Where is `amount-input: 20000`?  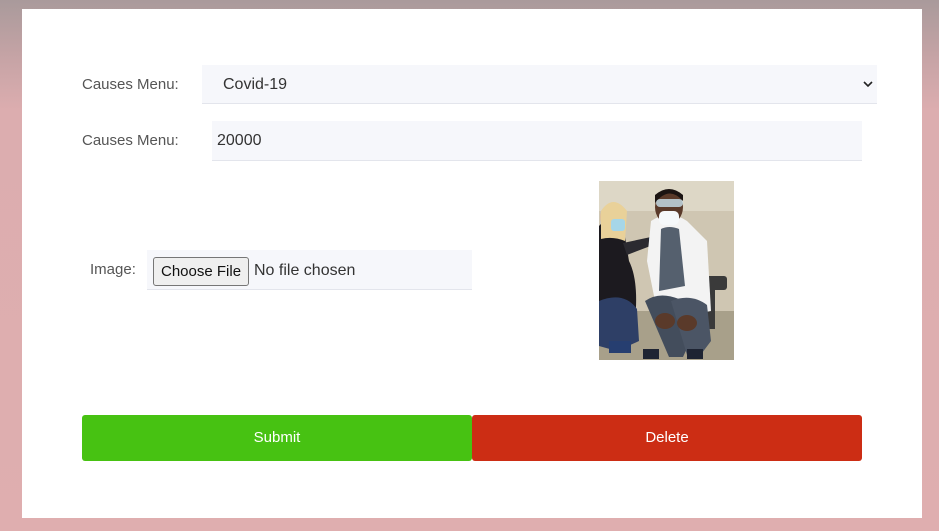
amount-input: 20000 is located at coordinates (537, 141).